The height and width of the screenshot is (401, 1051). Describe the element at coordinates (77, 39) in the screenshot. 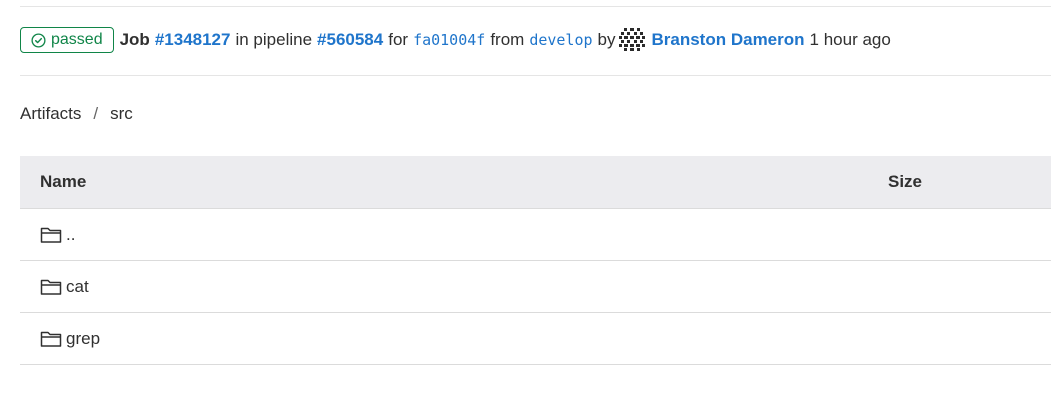

I see `status-label: passed` at that location.